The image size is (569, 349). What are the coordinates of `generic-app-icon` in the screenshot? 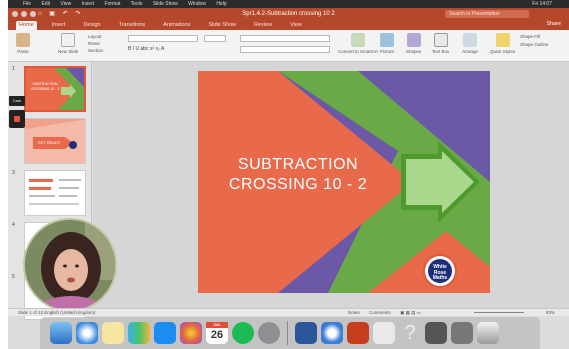 It's located at (384, 333).